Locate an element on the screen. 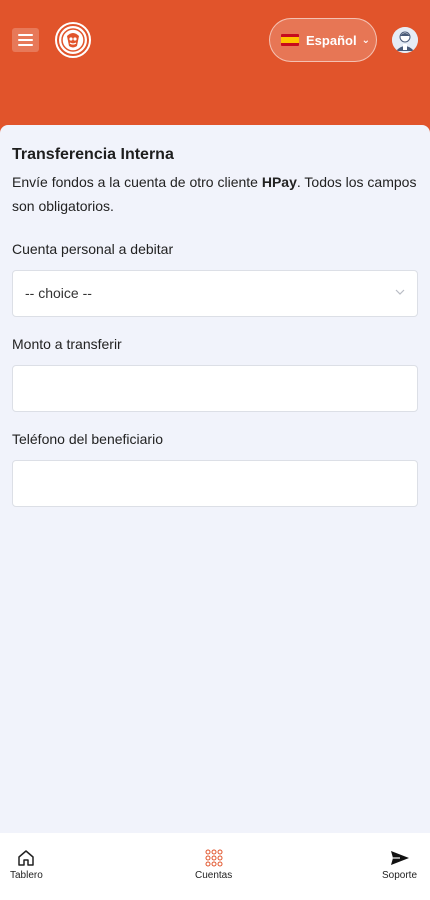 The image size is (430, 900). chevron-down-icon: ⌄ is located at coordinates (365, 40).